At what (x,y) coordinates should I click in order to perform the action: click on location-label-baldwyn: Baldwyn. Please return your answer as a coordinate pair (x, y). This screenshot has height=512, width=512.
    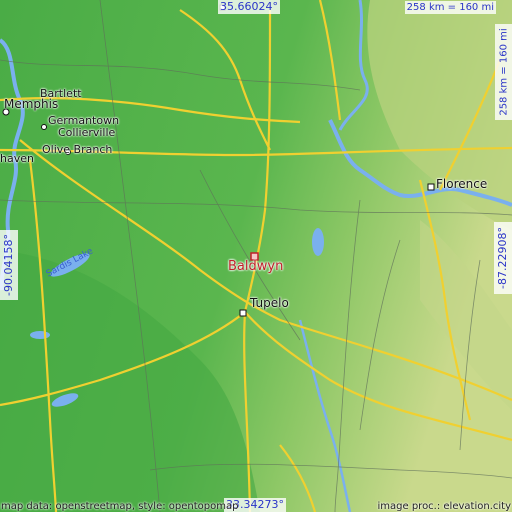
    Looking at the image, I should click on (256, 266).